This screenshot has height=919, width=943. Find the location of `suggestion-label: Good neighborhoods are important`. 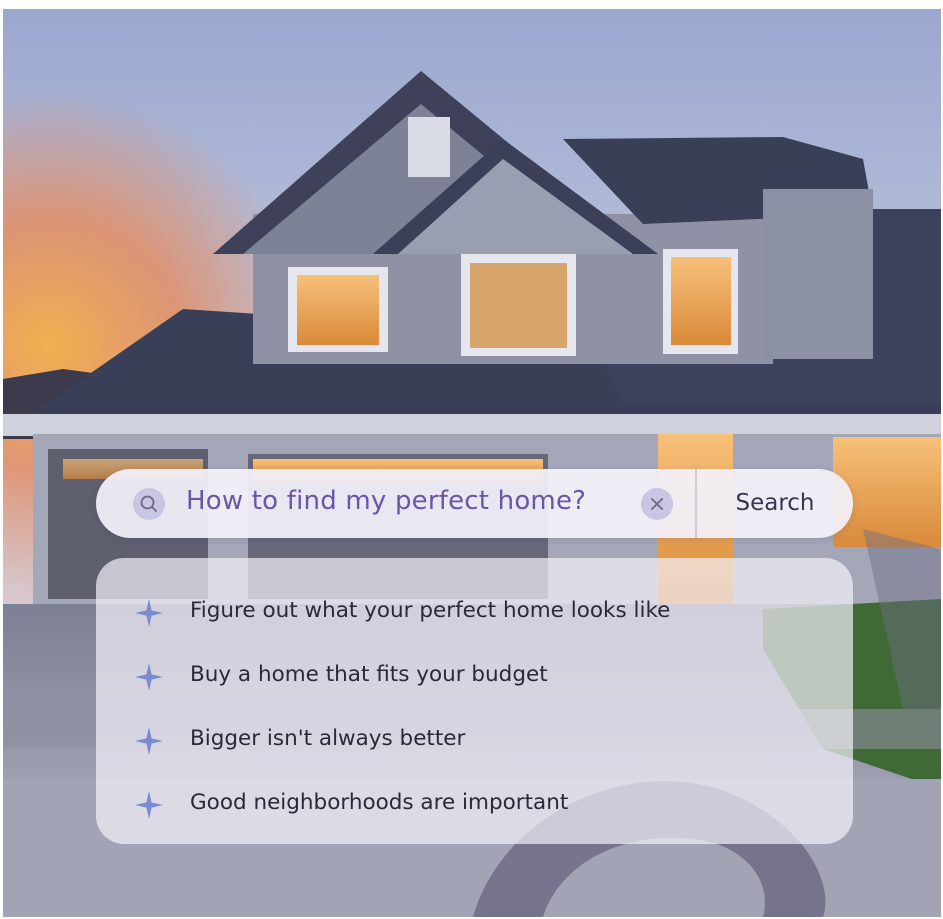

suggestion-label: Good neighborhoods are important is located at coordinates (379, 802).